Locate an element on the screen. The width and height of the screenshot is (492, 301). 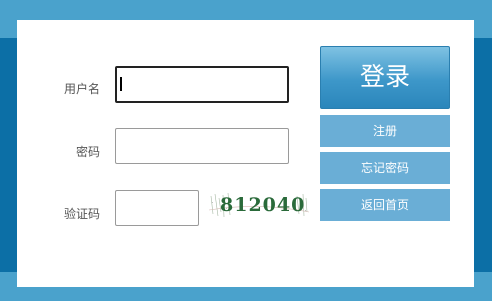
password-input is located at coordinates (202, 146).